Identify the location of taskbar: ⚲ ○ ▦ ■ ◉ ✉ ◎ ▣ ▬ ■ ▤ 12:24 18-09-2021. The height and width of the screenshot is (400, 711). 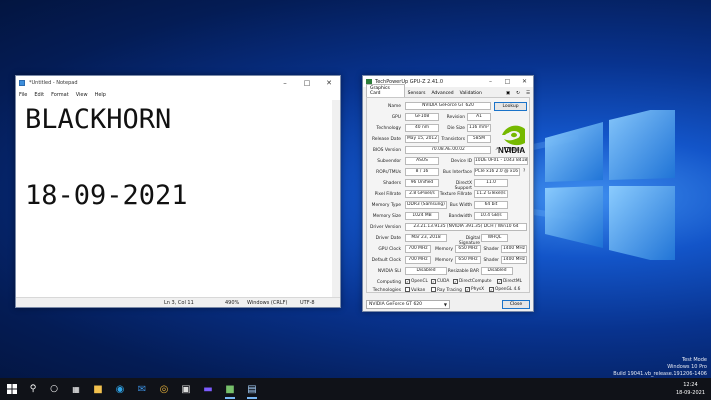
(355, 389).